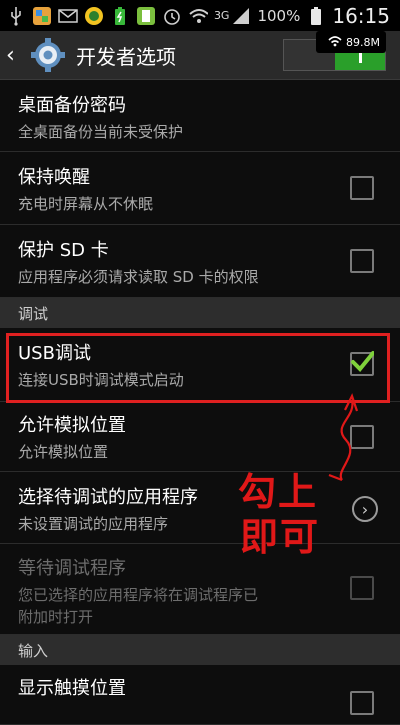 This screenshot has width=400, height=725. I want to click on item-summary-line2: 附加时打开, so click(56, 617).